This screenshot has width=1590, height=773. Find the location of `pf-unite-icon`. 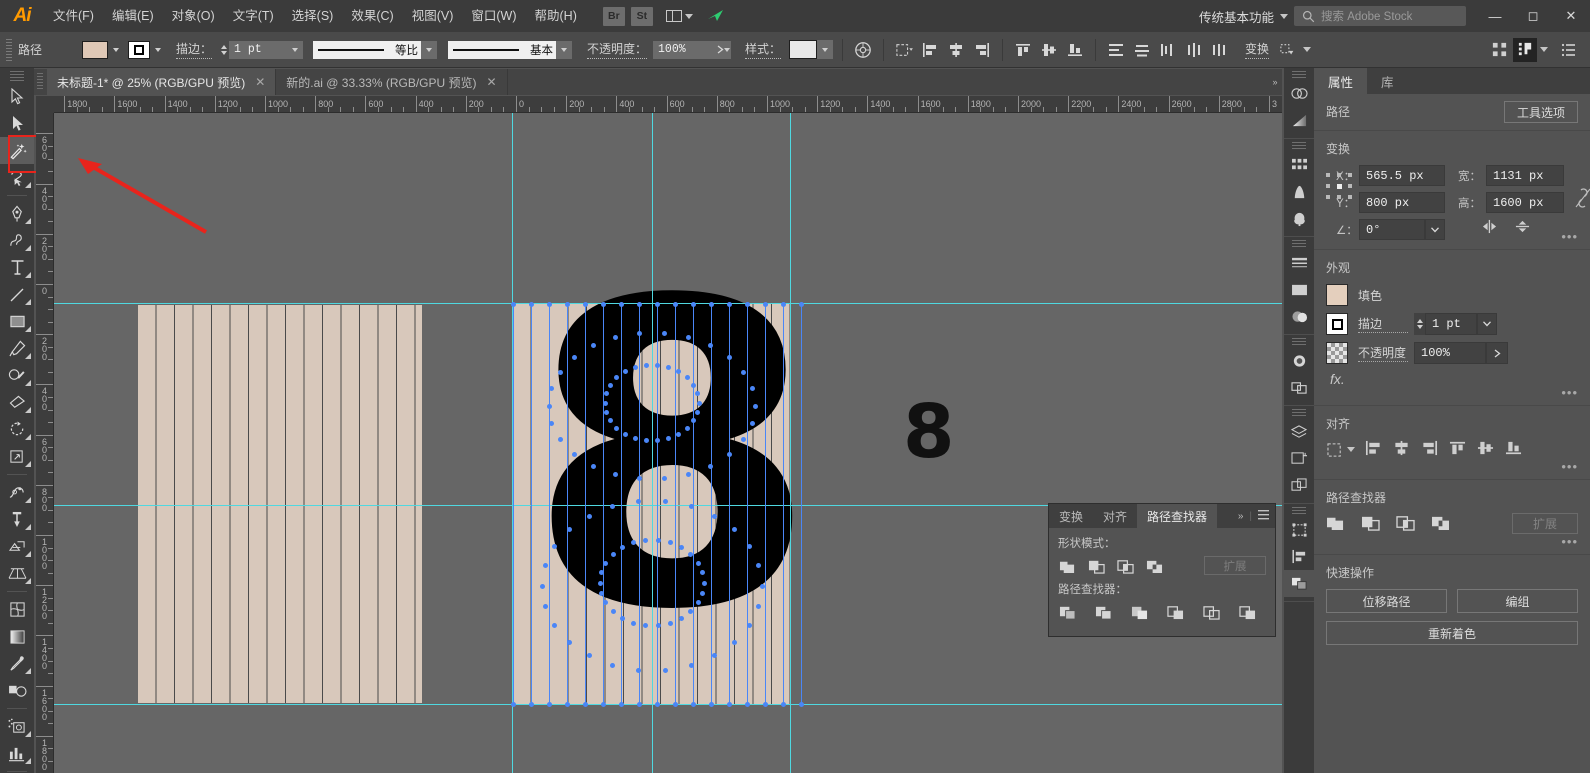

pf-unite-icon is located at coordinates (1067, 565).